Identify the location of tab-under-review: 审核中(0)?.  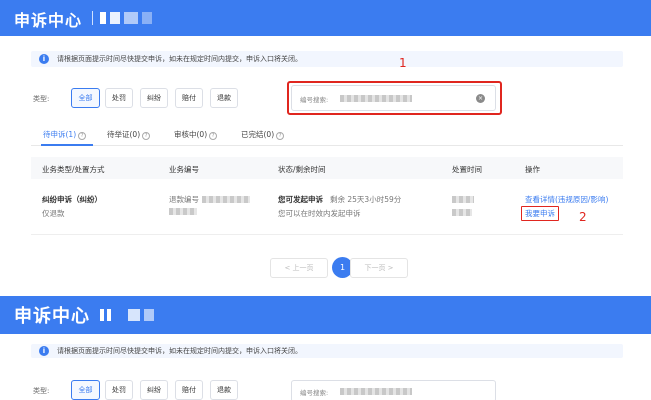
(196, 134).